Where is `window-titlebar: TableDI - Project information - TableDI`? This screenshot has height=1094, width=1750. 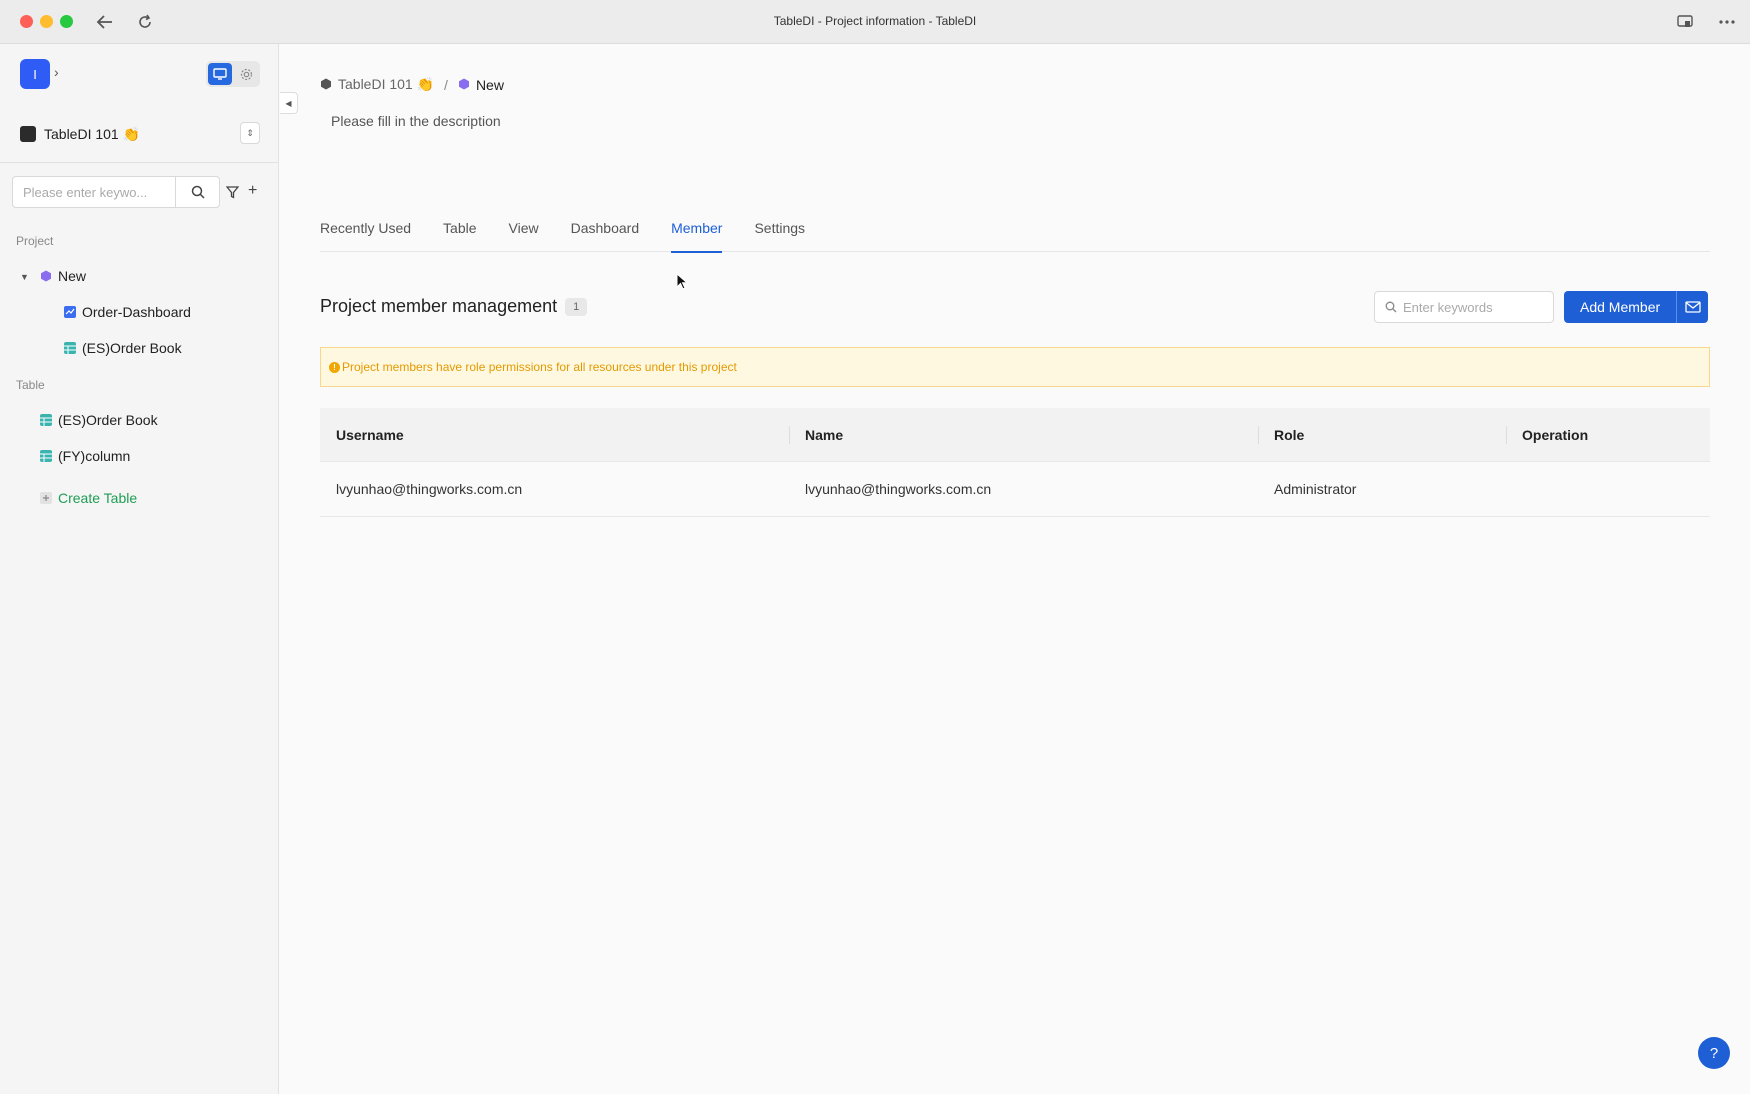 window-titlebar: TableDI - Project information - TableDI is located at coordinates (875, 22).